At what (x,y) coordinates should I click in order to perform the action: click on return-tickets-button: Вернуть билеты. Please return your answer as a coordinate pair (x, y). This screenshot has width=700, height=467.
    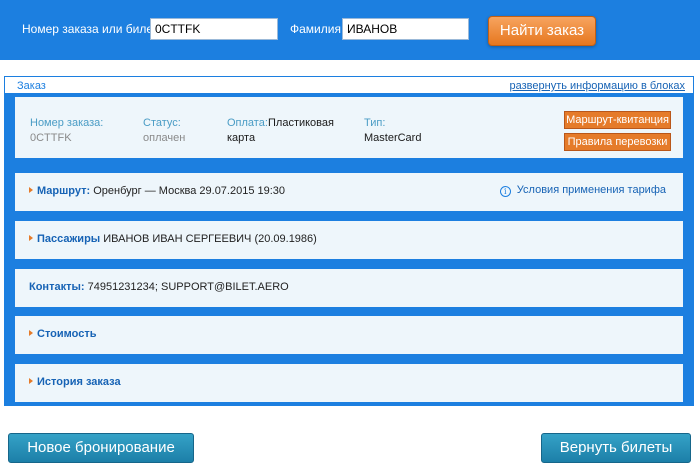
    Looking at the image, I should click on (616, 448).